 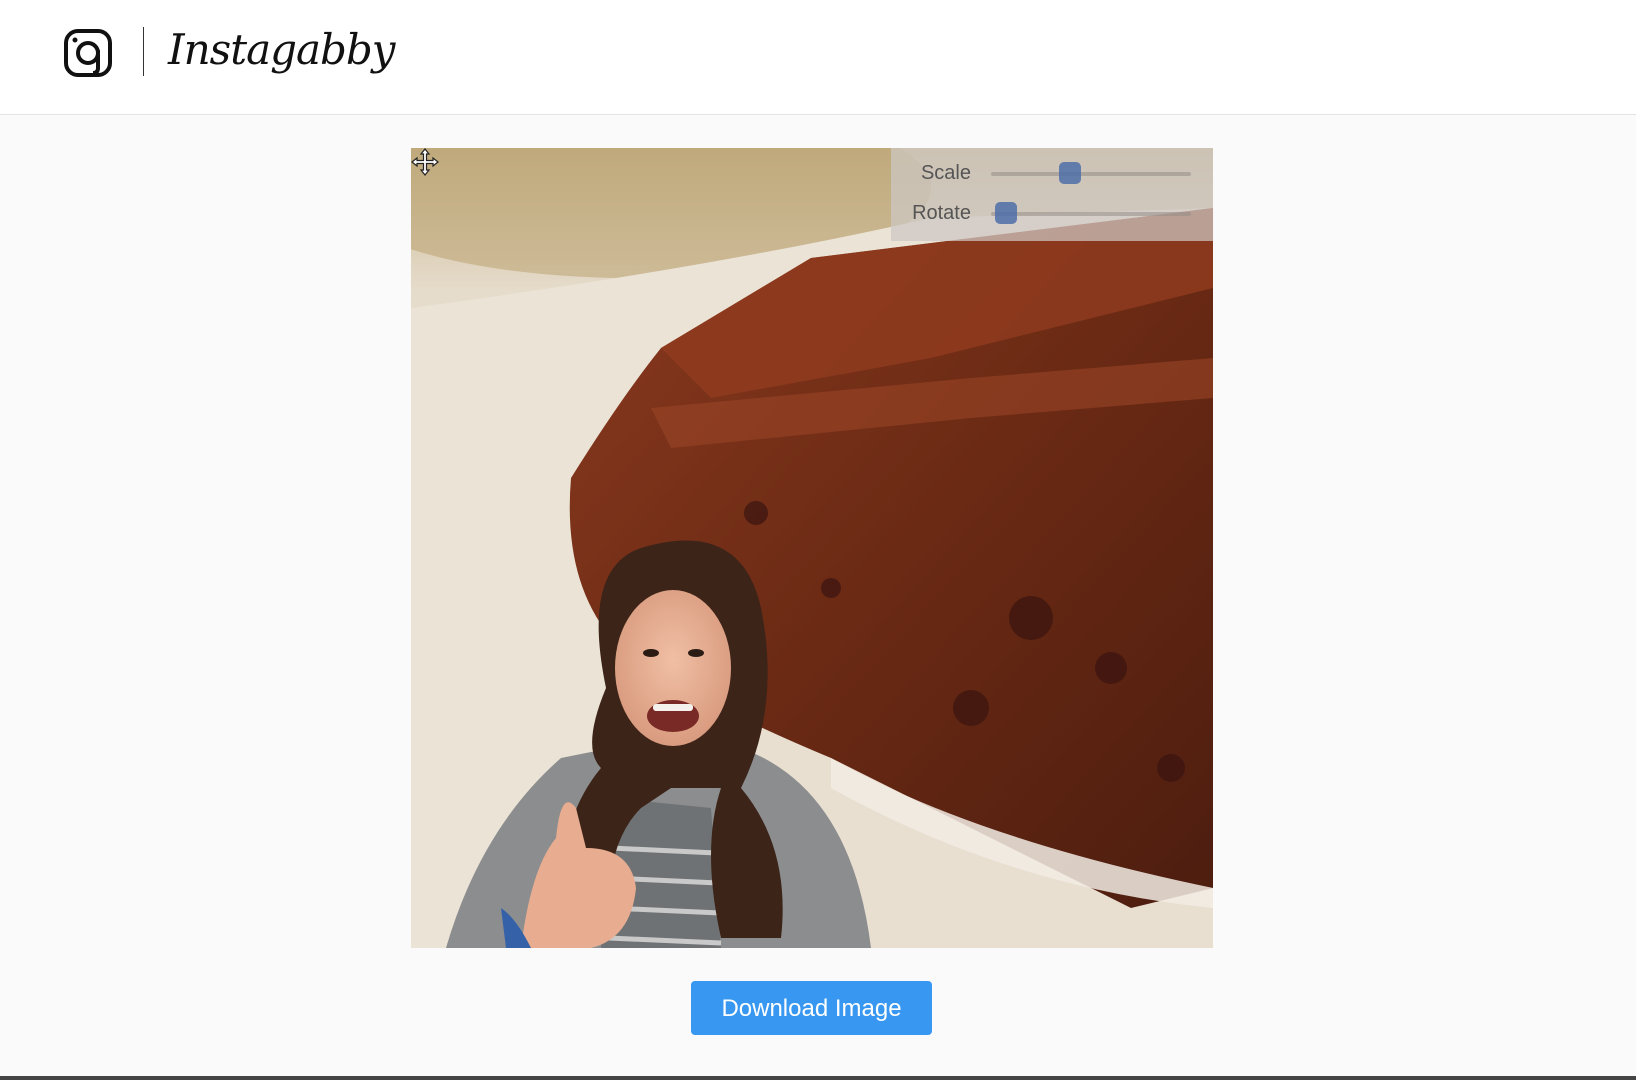 I want to click on instagram-camera-icon, so click(x=88, y=53).